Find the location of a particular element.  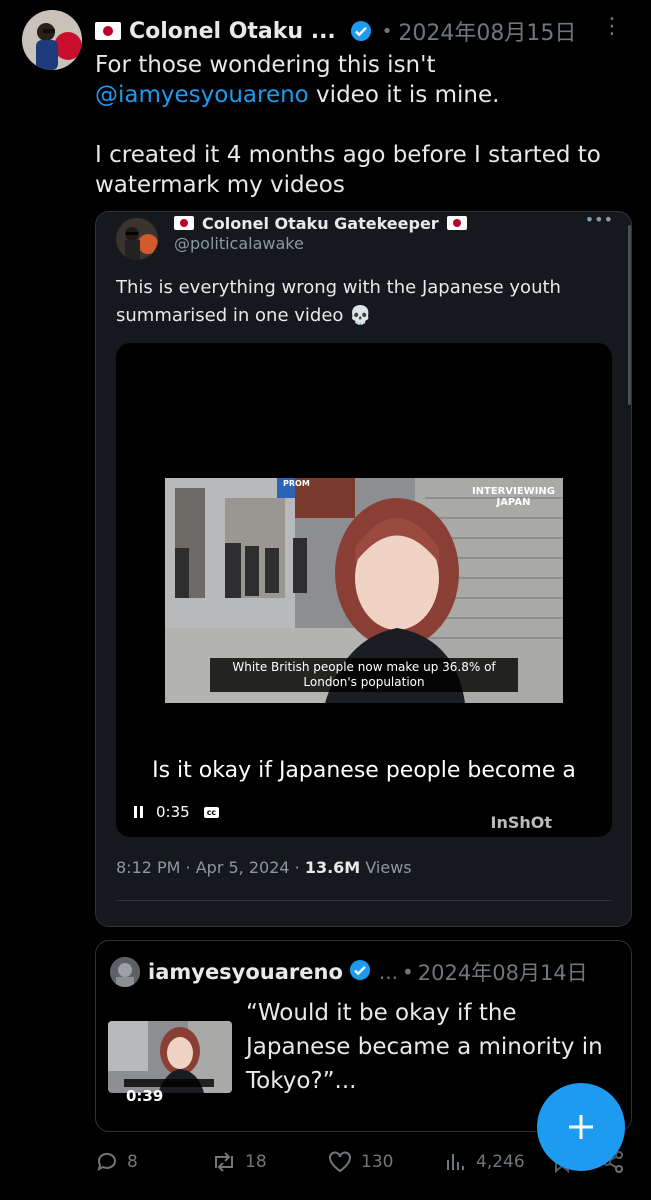

video-watermark: InShOt is located at coordinates (521, 822).